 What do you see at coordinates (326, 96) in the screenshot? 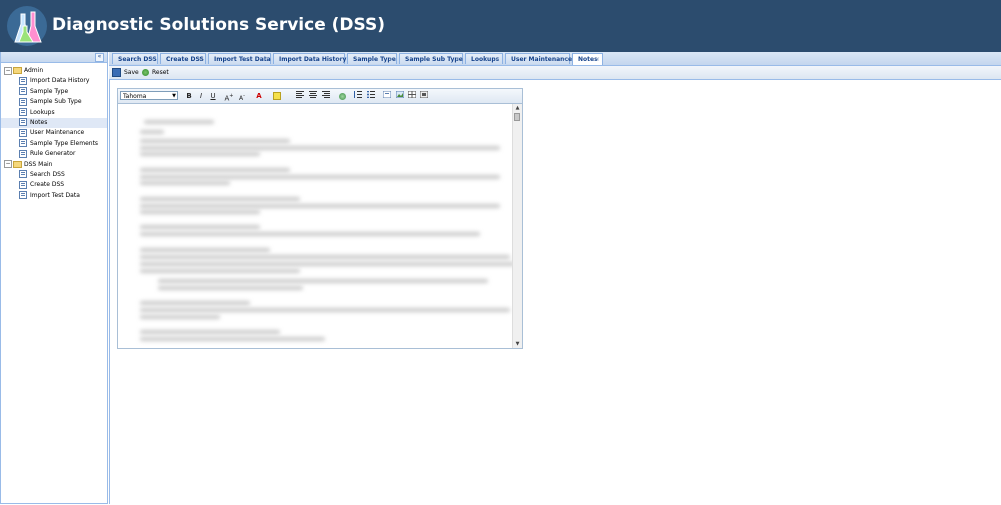
I see `align-right-icon` at bounding box center [326, 96].